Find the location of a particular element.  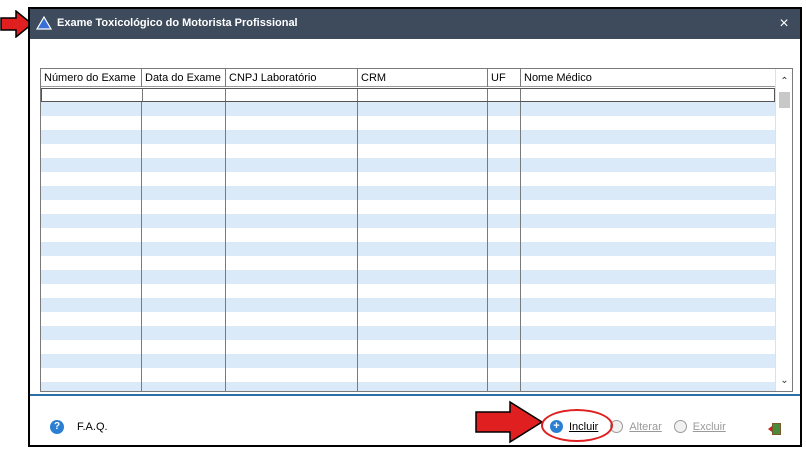

scroll-down-icon: ⌄ is located at coordinates (784, 380).